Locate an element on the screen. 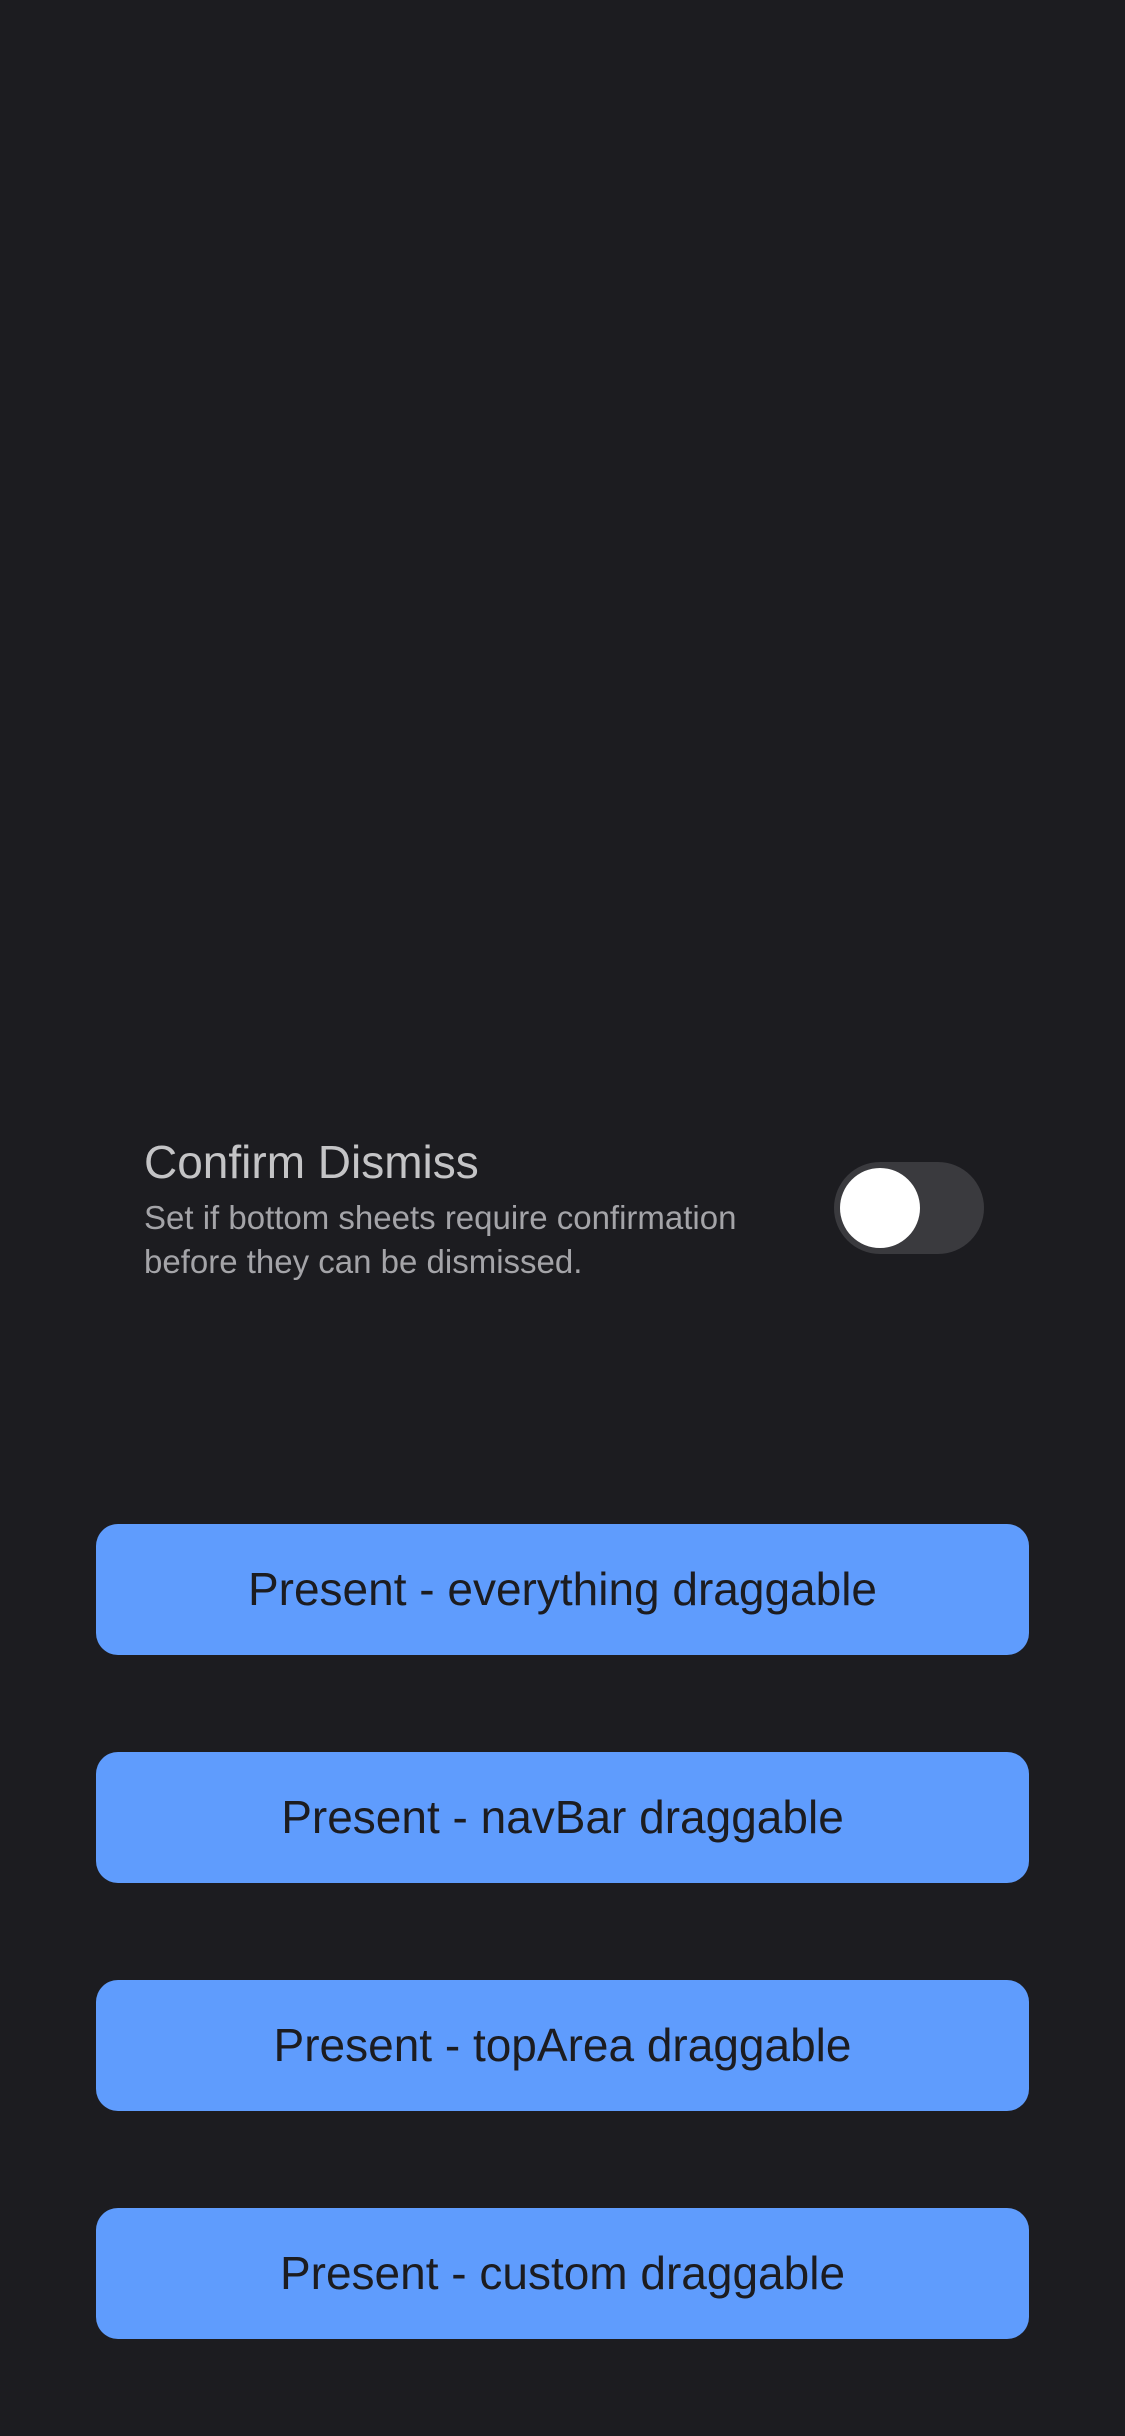 The width and height of the screenshot is (1125, 2436). present-navbar-draggable-button: Present - navBar draggable is located at coordinates (562, 1817).